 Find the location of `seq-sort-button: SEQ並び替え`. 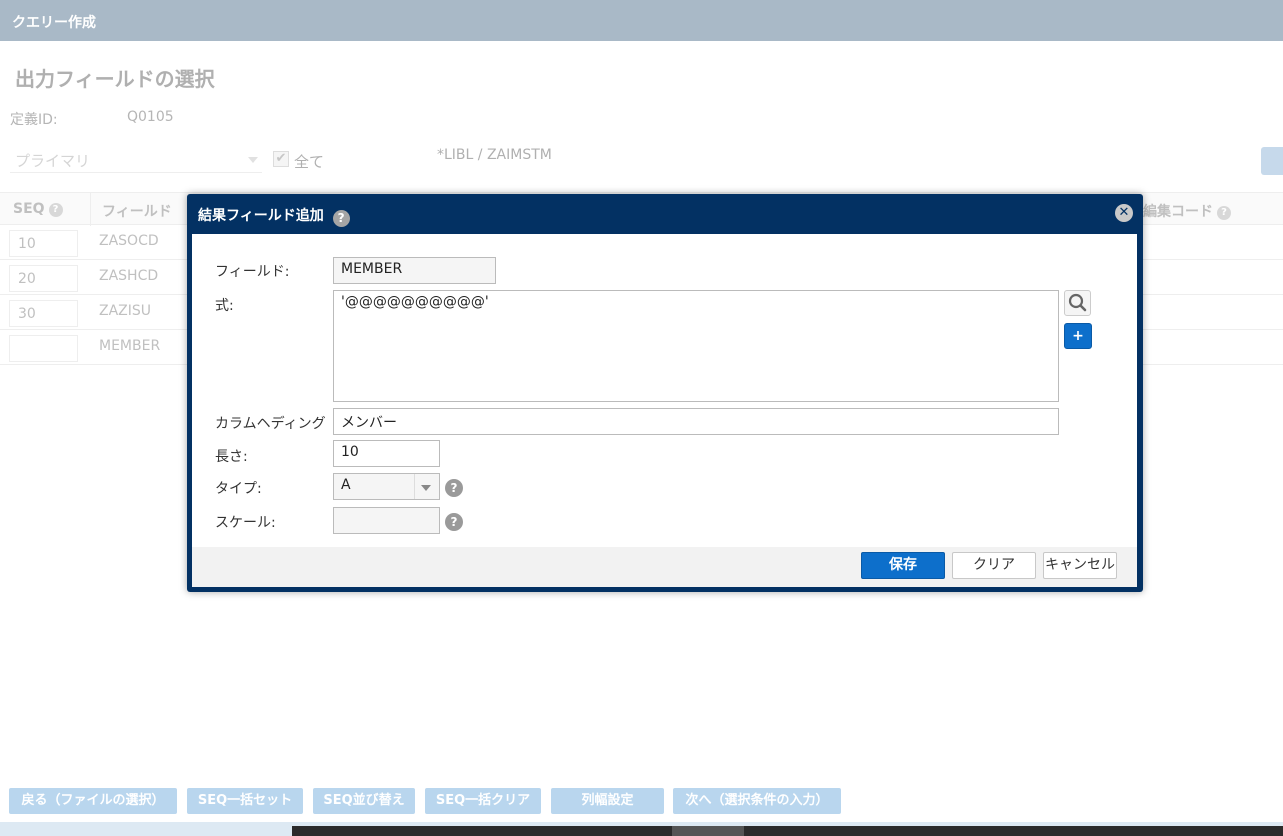

seq-sort-button: SEQ並び替え is located at coordinates (364, 801).